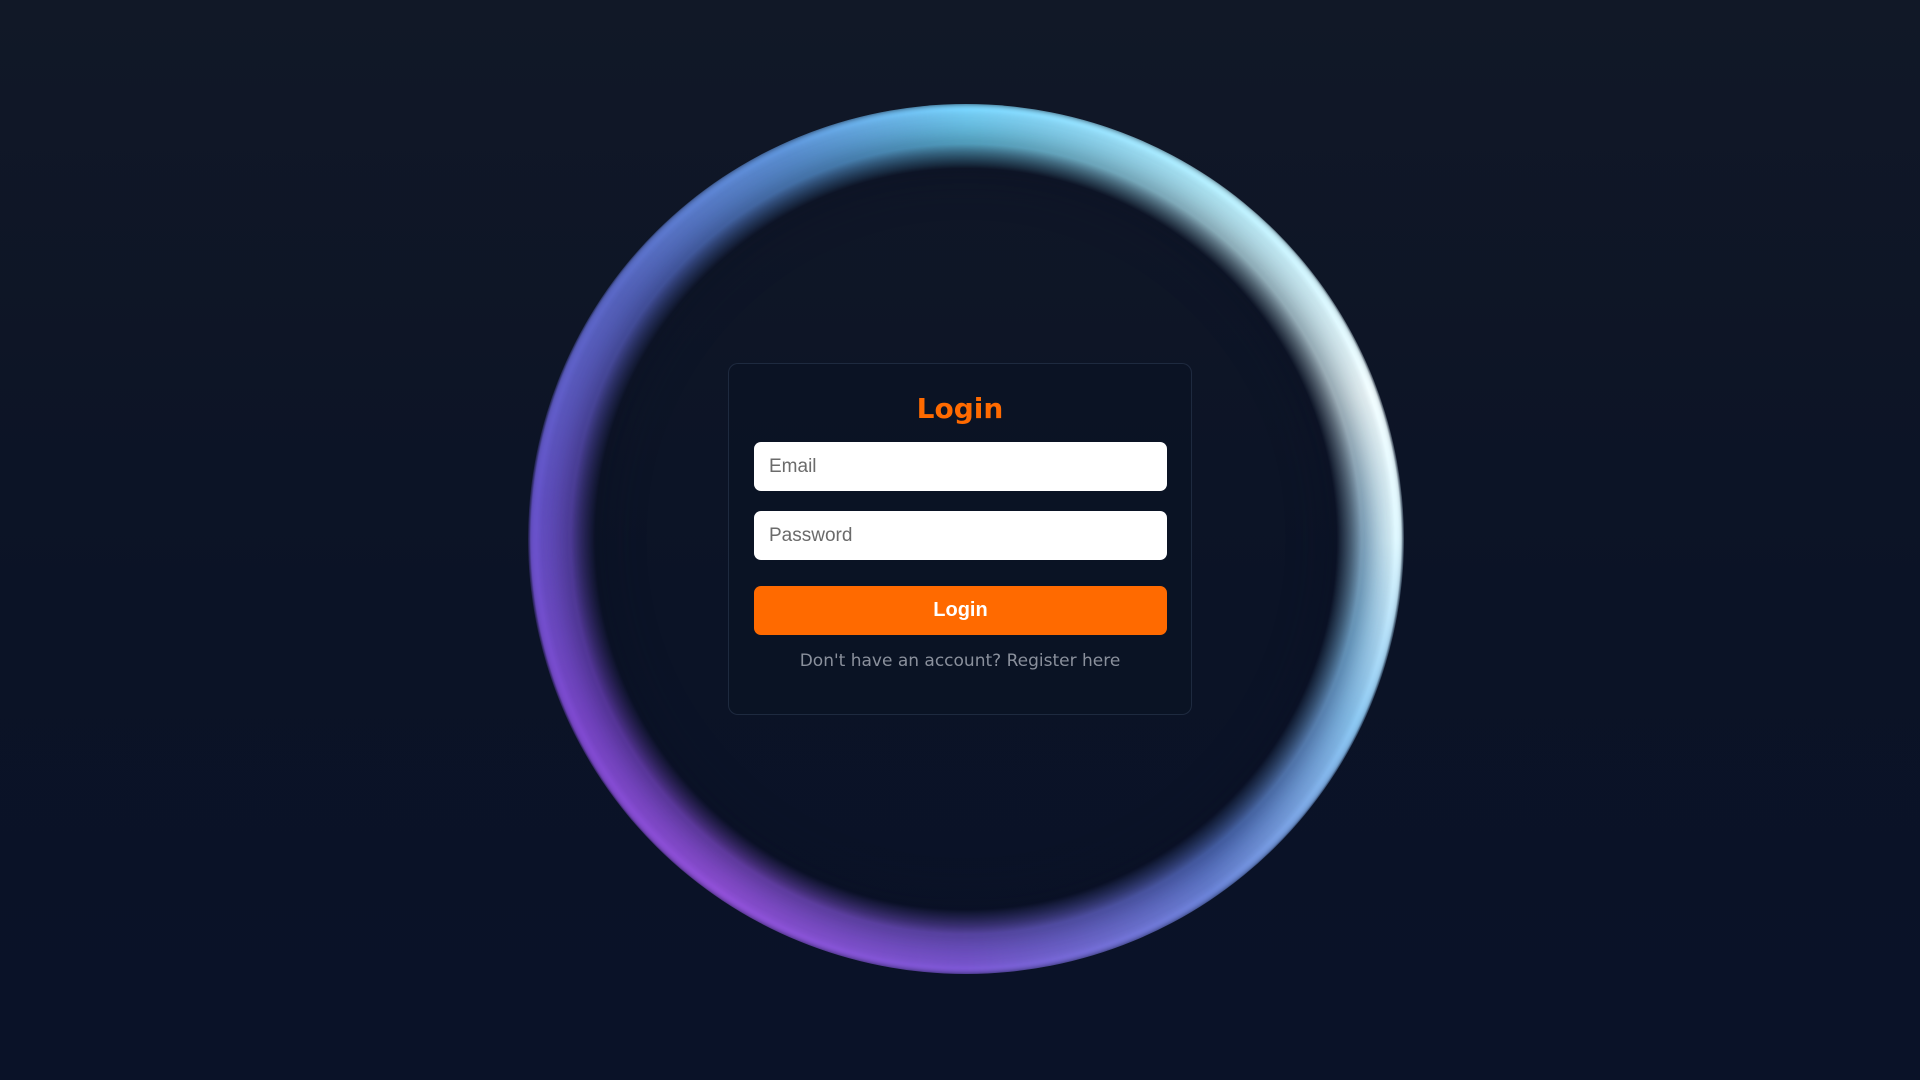  Describe the element at coordinates (960, 466) in the screenshot. I see `email-field` at that location.